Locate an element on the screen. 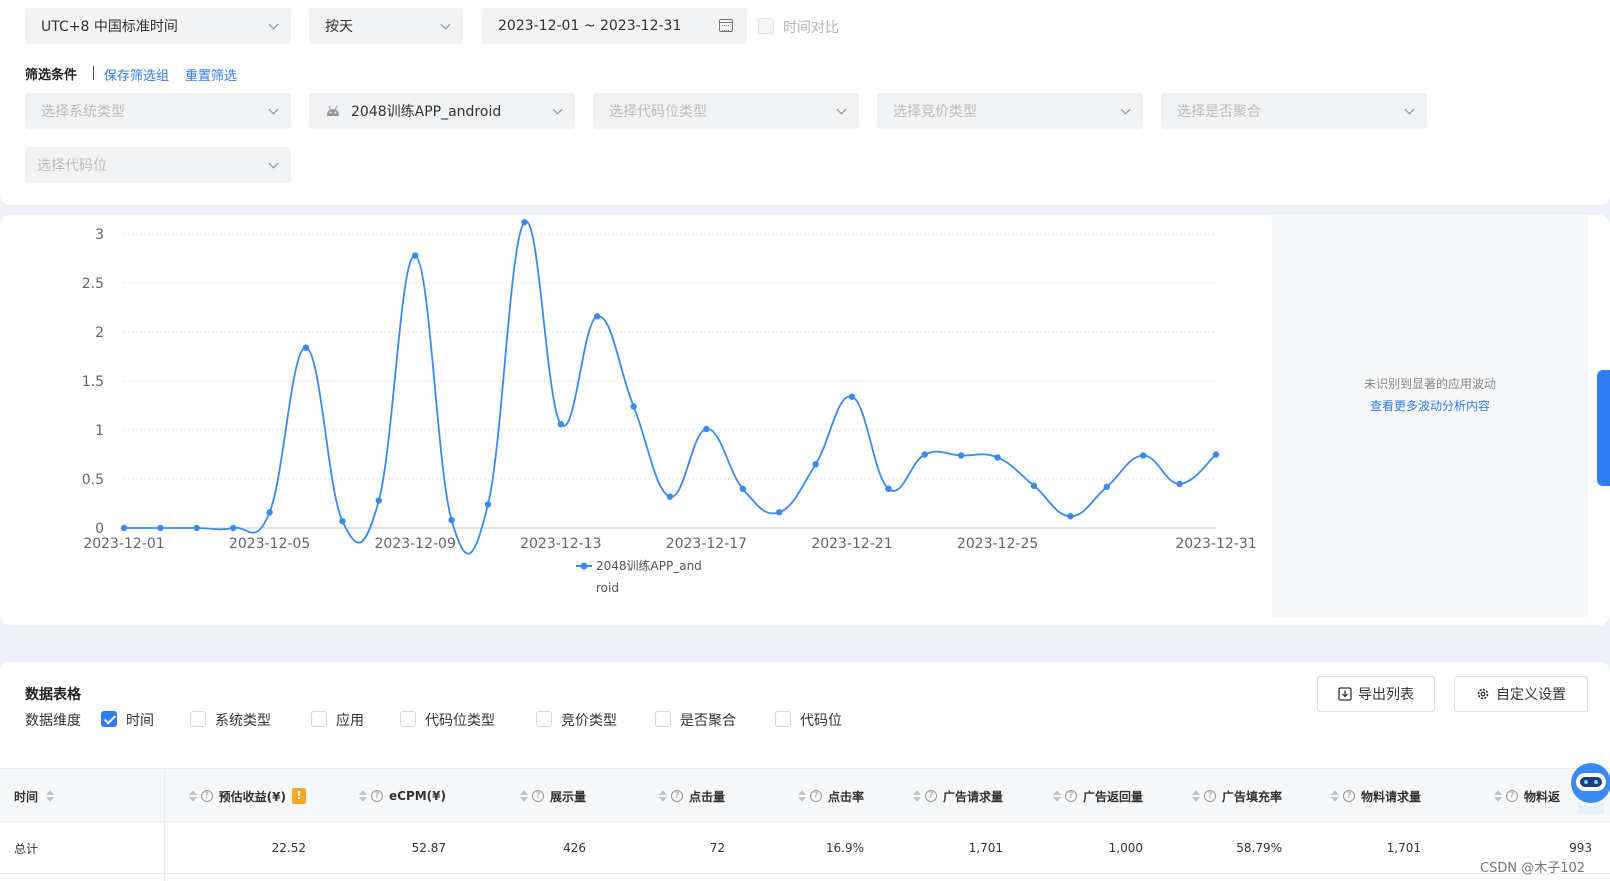  granularity-select: 按天 is located at coordinates (386, 26).